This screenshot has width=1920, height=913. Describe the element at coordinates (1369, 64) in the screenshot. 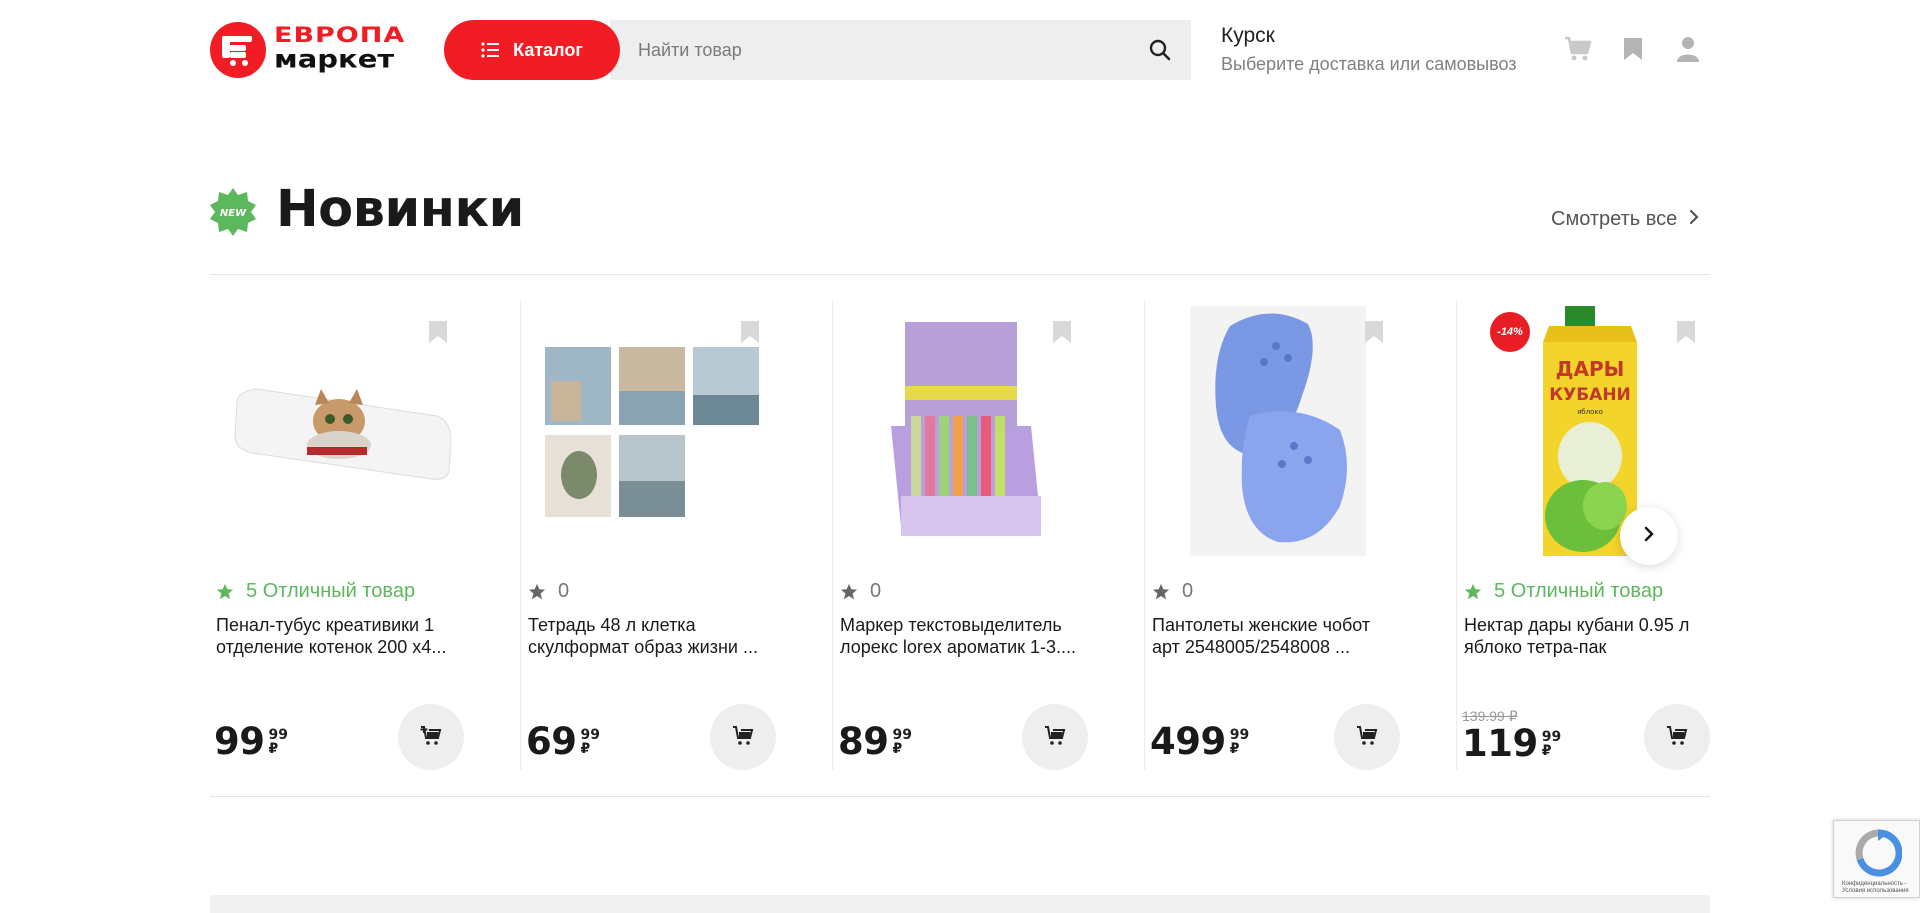

I see `delivery-hint: Выберите доставка или самовывоз` at that location.